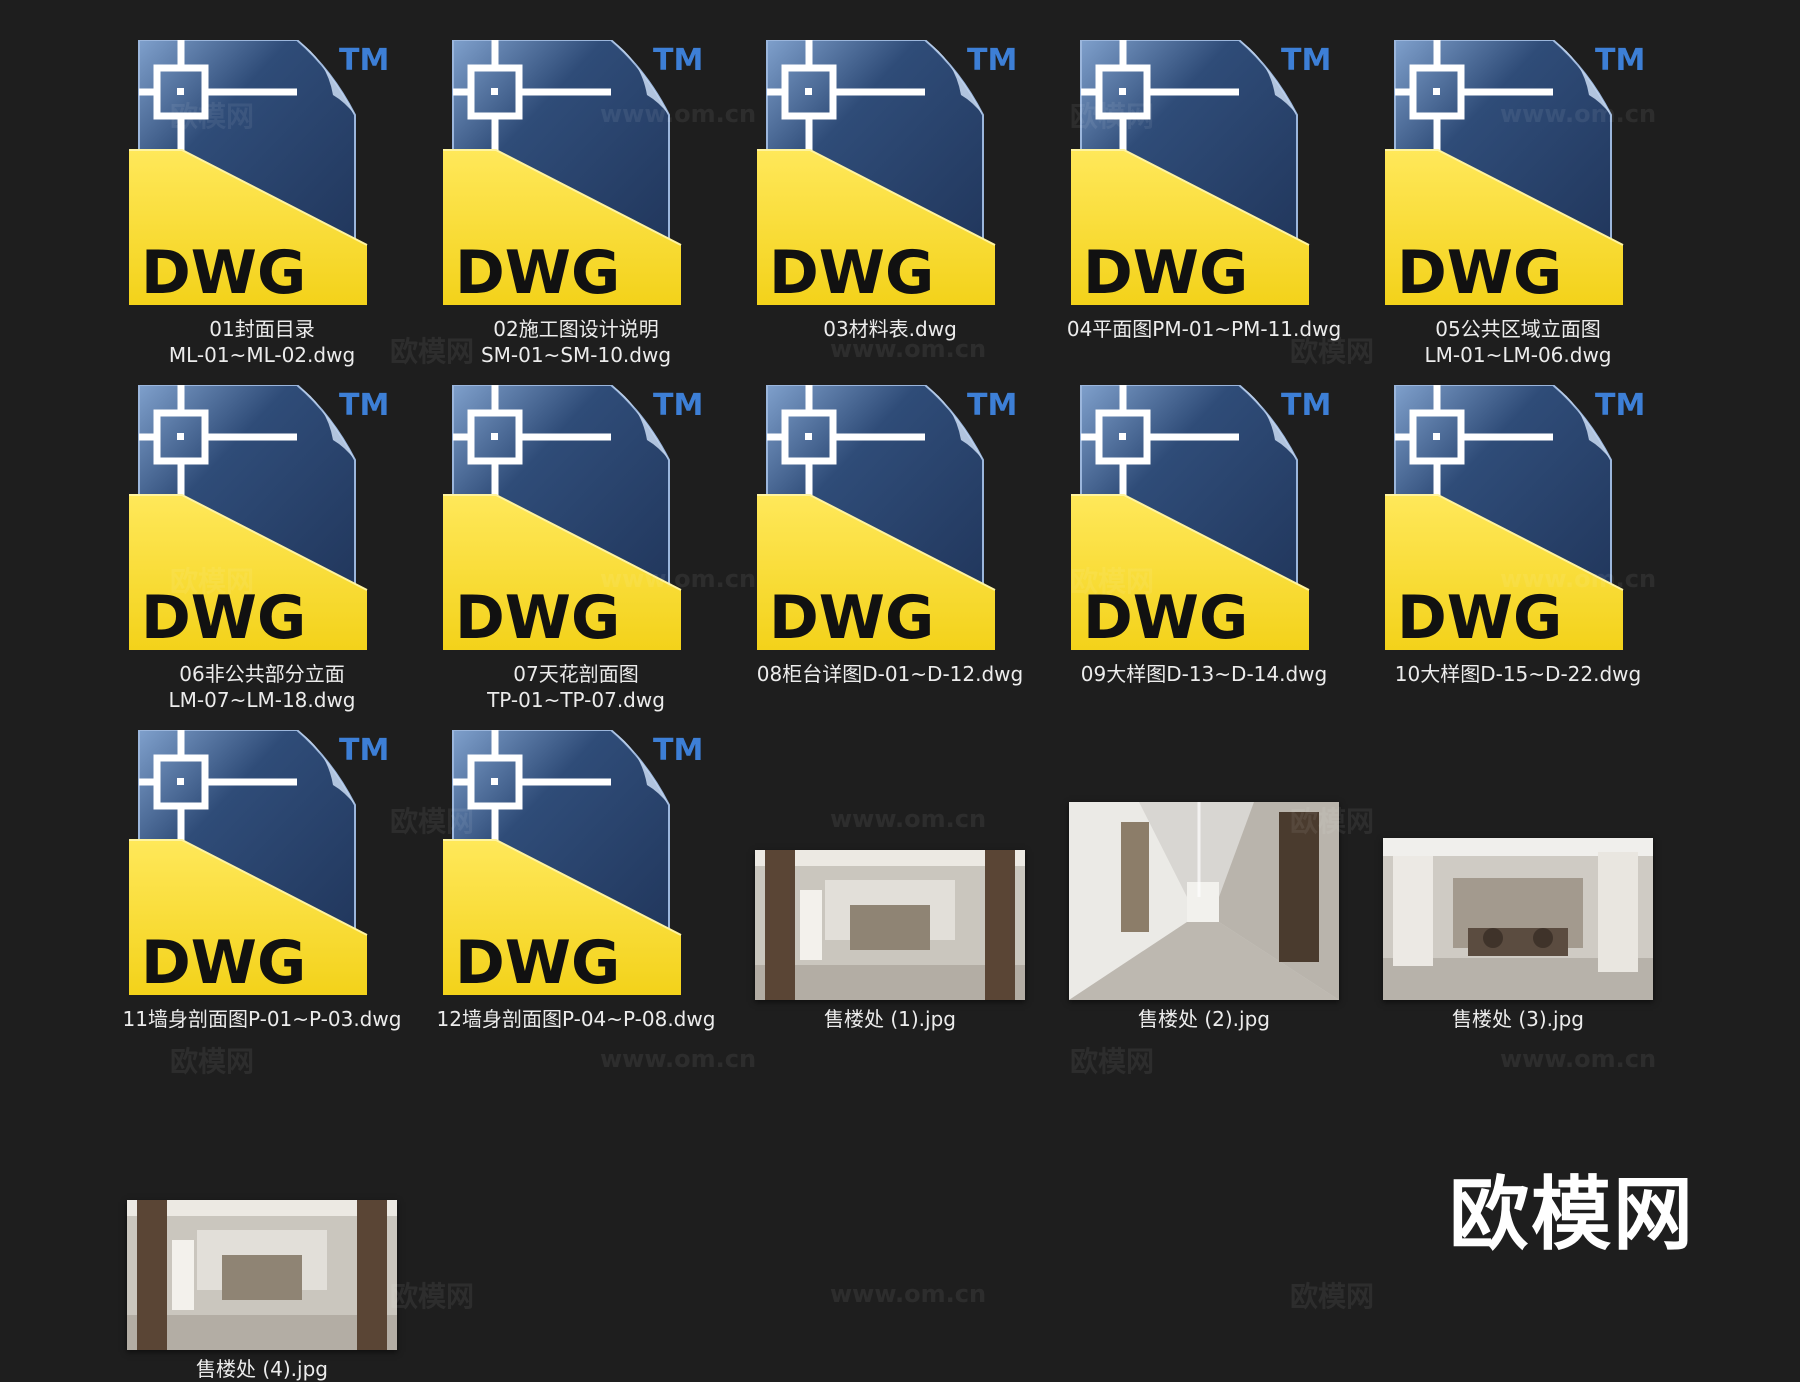  I want to click on file-name: 售楼处 (1).jpg, so click(890, 1019).